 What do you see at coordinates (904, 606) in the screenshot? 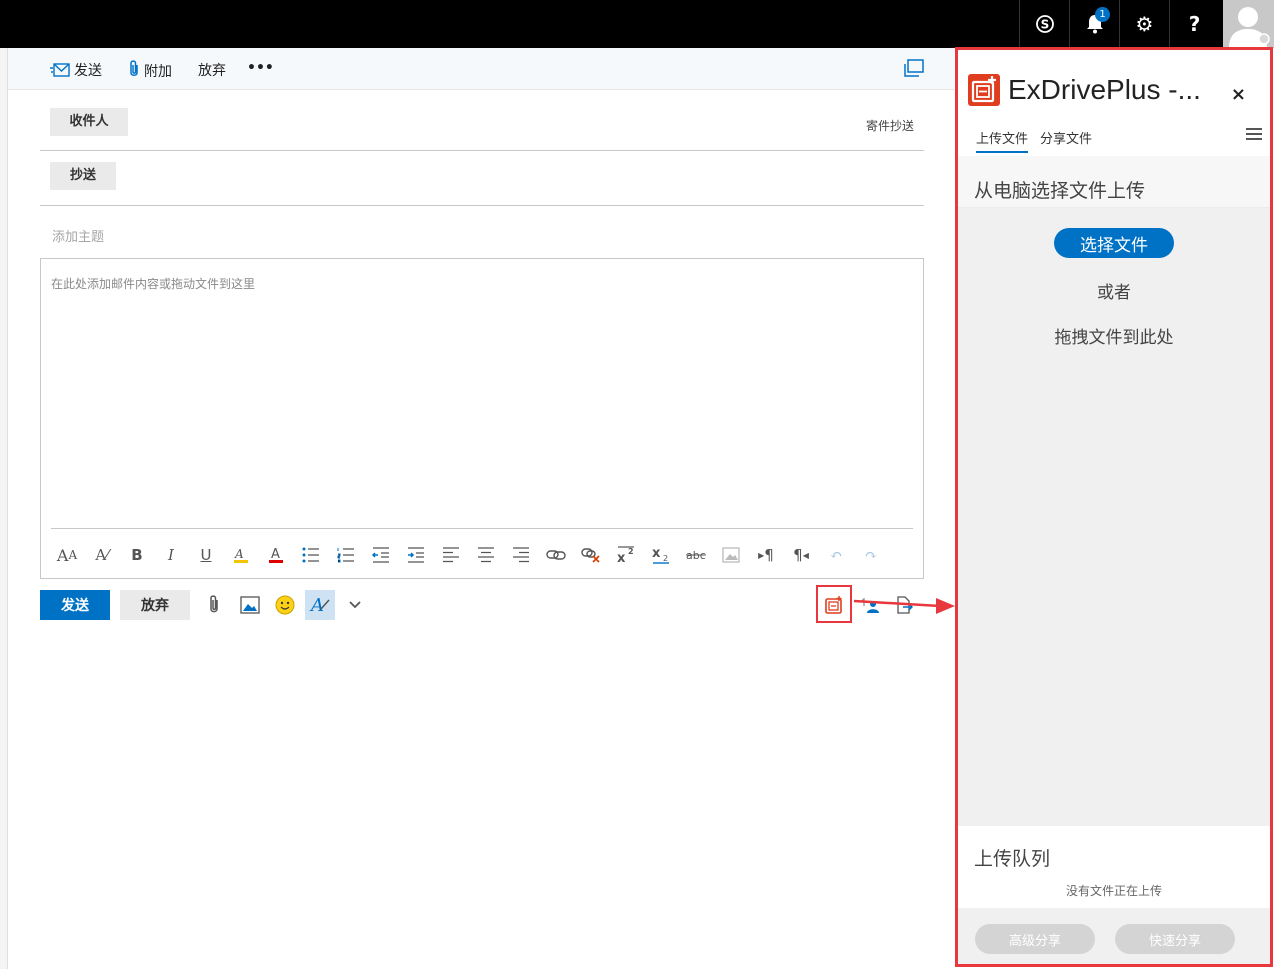
I see `pointer-arrow` at bounding box center [904, 606].